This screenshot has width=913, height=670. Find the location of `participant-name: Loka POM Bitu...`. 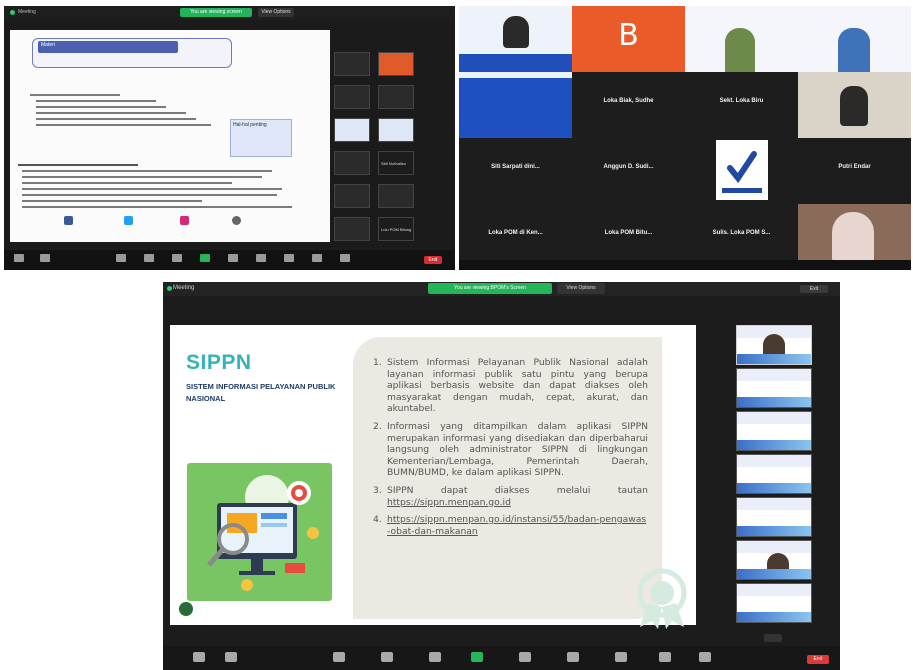

participant-name: Loka POM Bitu... is located at coordinates (628, 233).